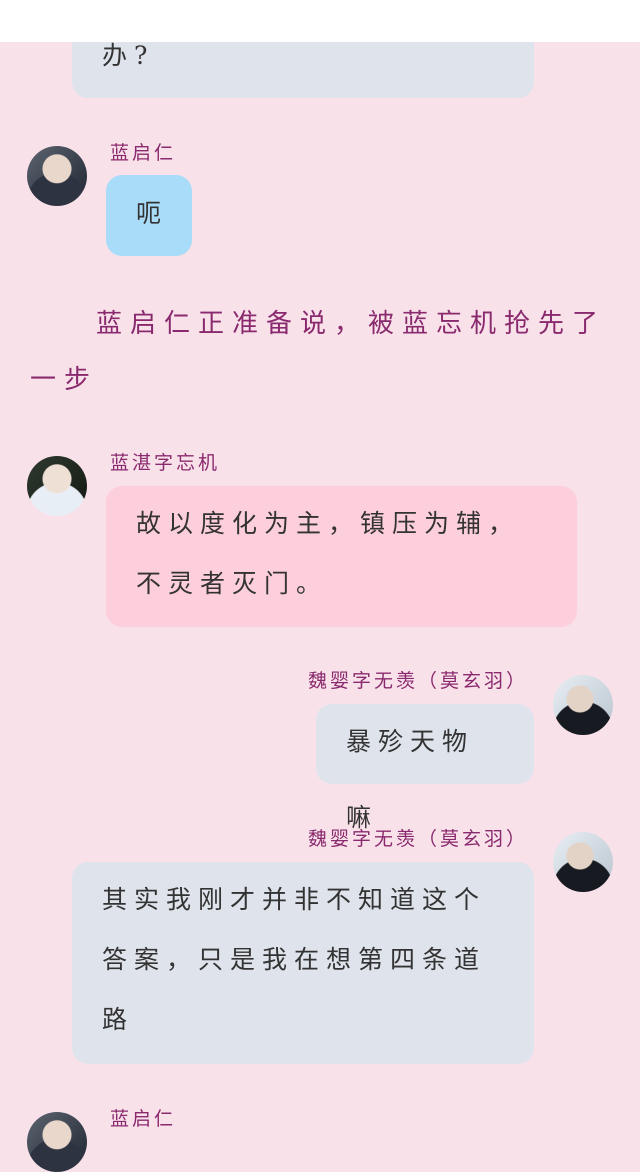  Describe the element at coordinates (118, 1019) in the screenshot. I see `message-line: 路` at that location.